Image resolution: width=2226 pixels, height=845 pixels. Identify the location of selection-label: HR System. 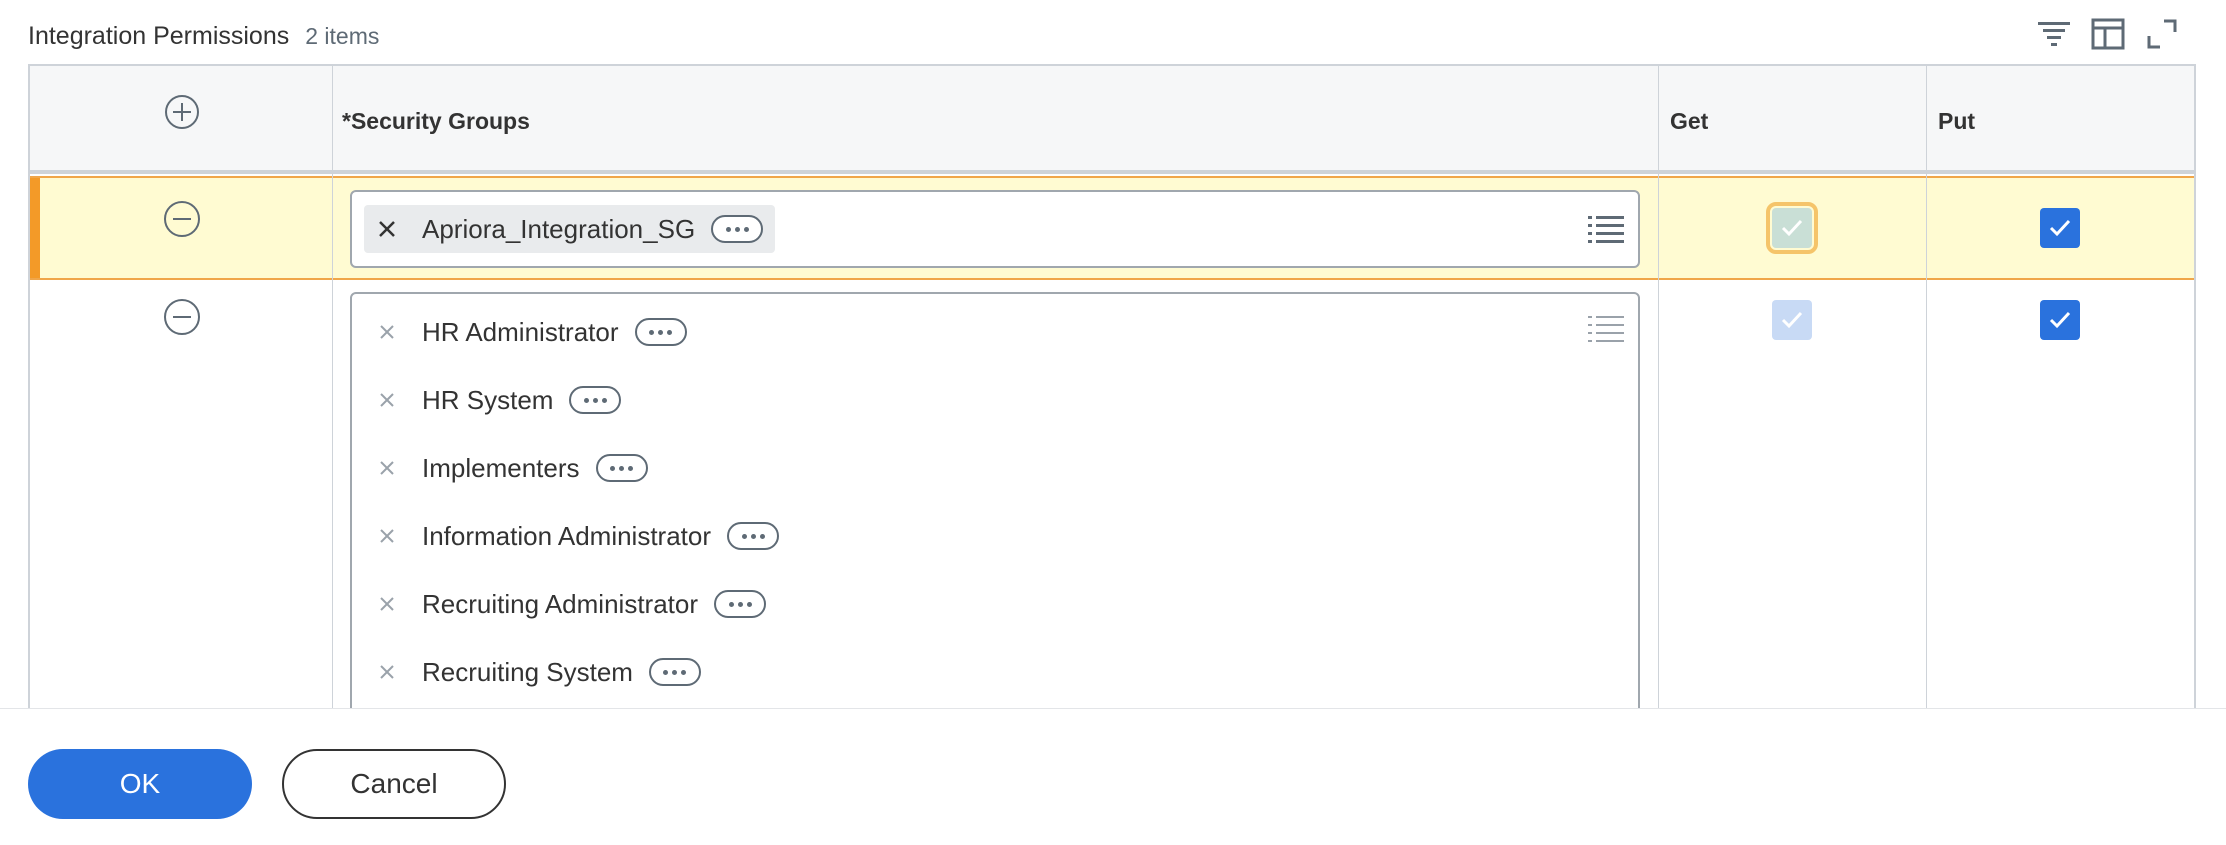
(488, 399).